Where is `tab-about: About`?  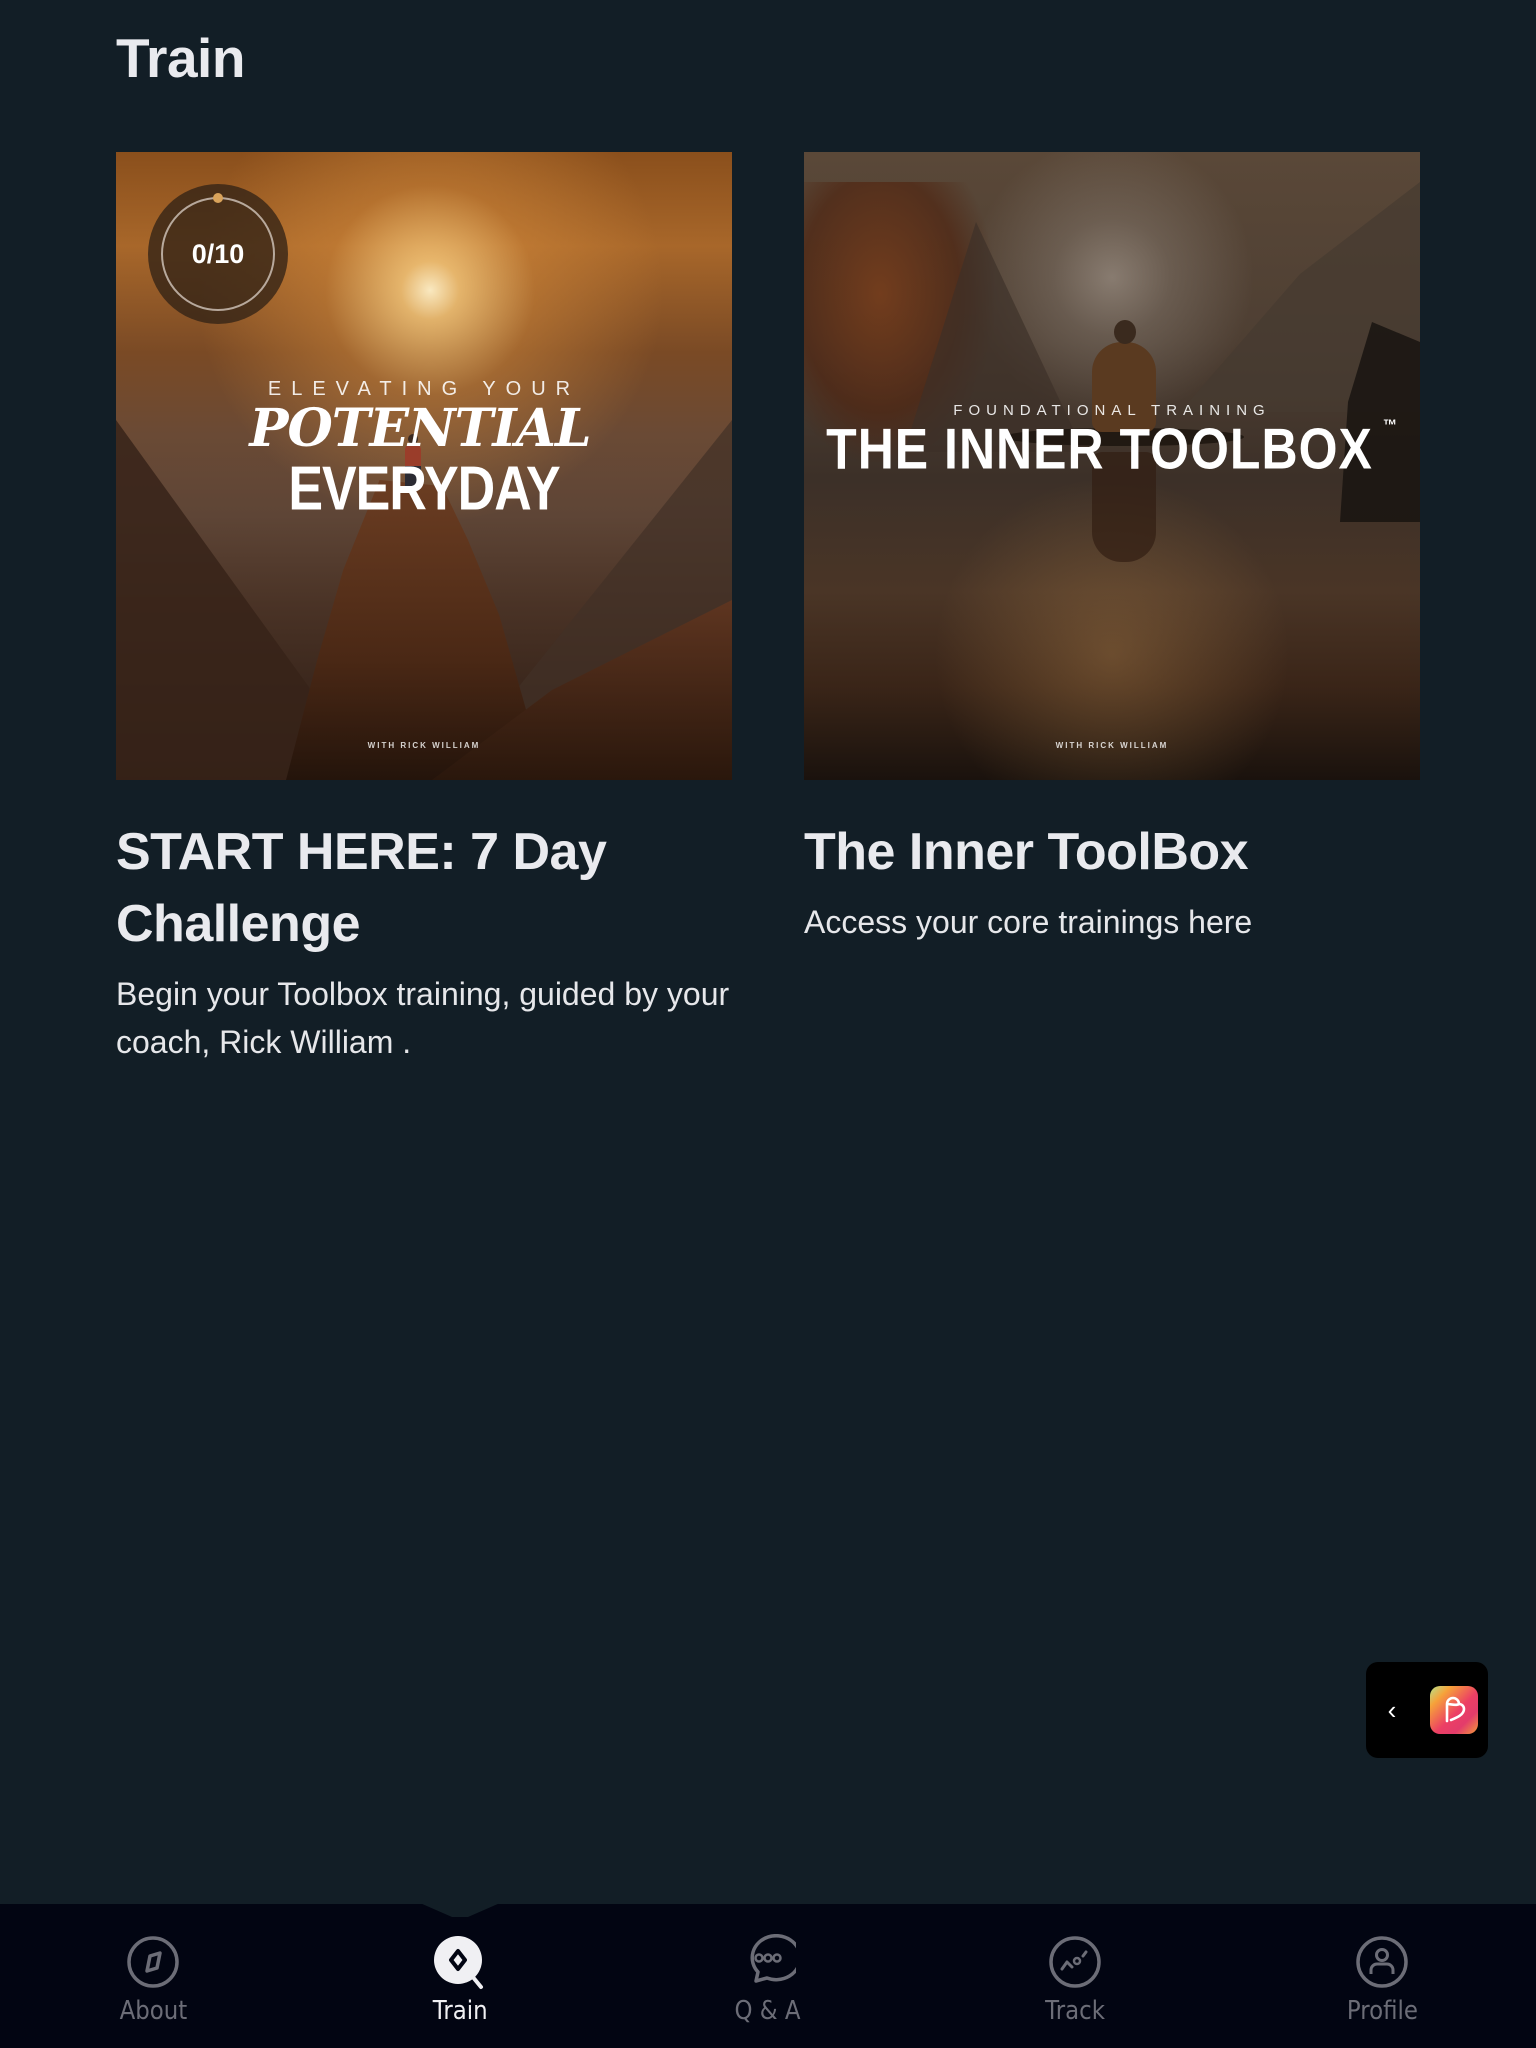
tab-about: About is located at coordinates (153, 1980).